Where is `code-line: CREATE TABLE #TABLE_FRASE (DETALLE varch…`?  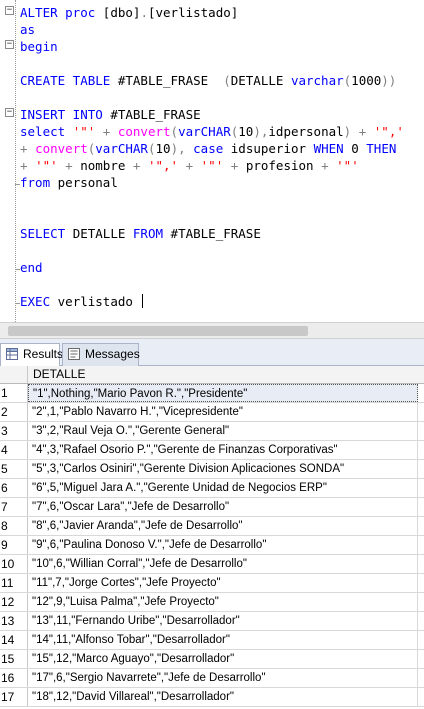
code-line: CREATE TABLE #TABLE_FRASE (DETALLE varch… is located at coordinates (212, 80).